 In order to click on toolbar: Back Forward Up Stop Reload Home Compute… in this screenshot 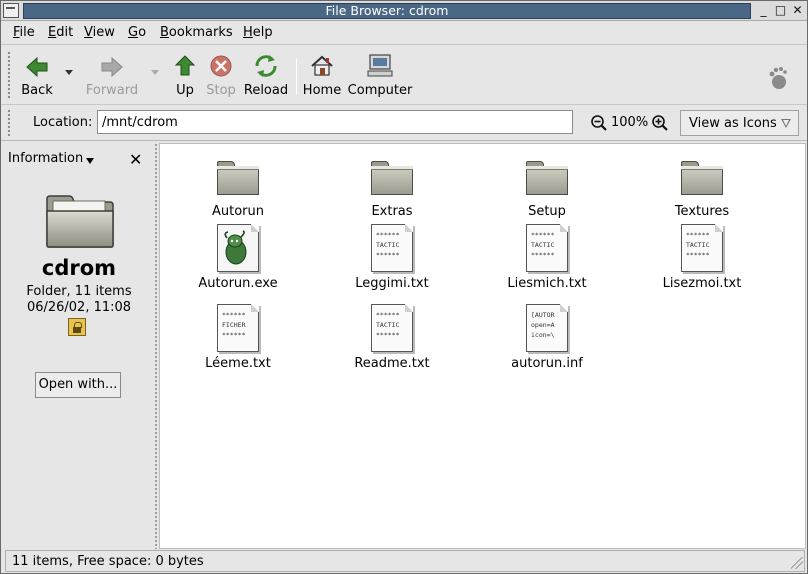, I will do `click(404, 75)`.